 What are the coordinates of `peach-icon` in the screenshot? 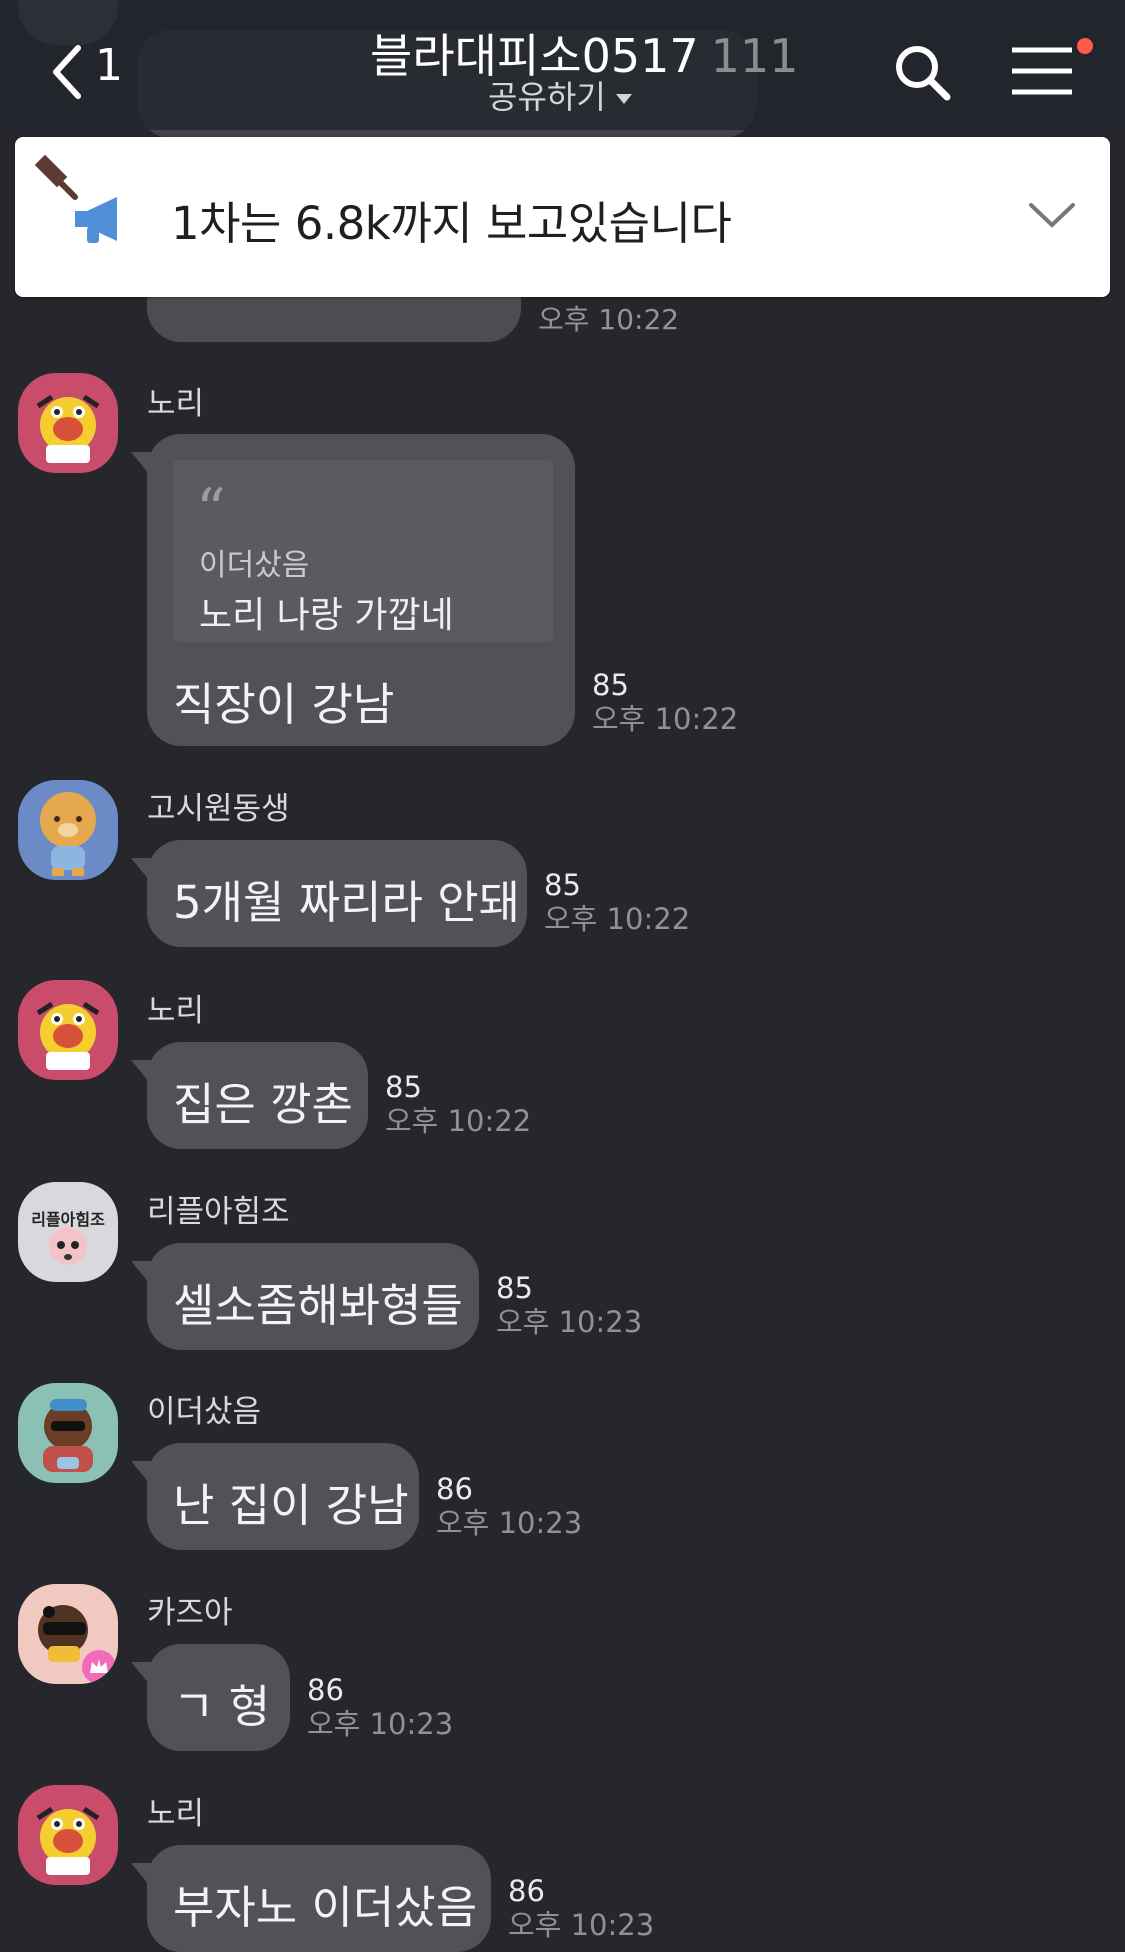 It's located at (68, 1232).